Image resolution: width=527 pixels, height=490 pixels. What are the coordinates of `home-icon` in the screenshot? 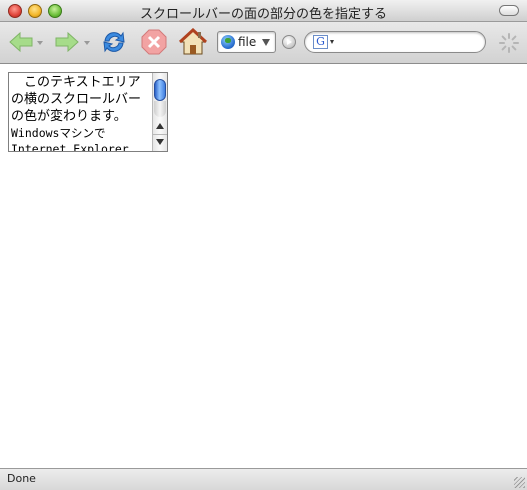 It's located at (193, 41).